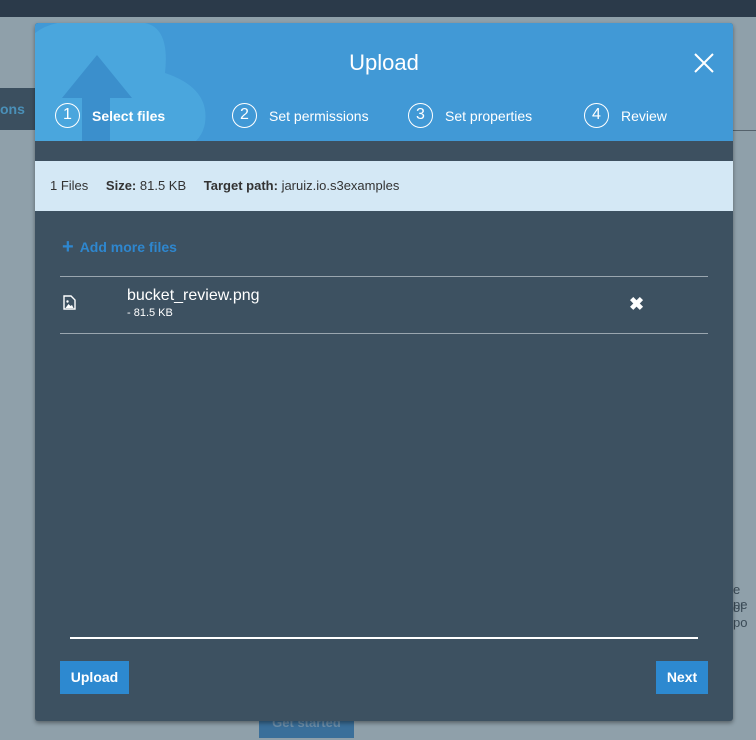 This screenshot has width=756, height=740. I want to click on target-path-label: Target path:, so click(240, 185).